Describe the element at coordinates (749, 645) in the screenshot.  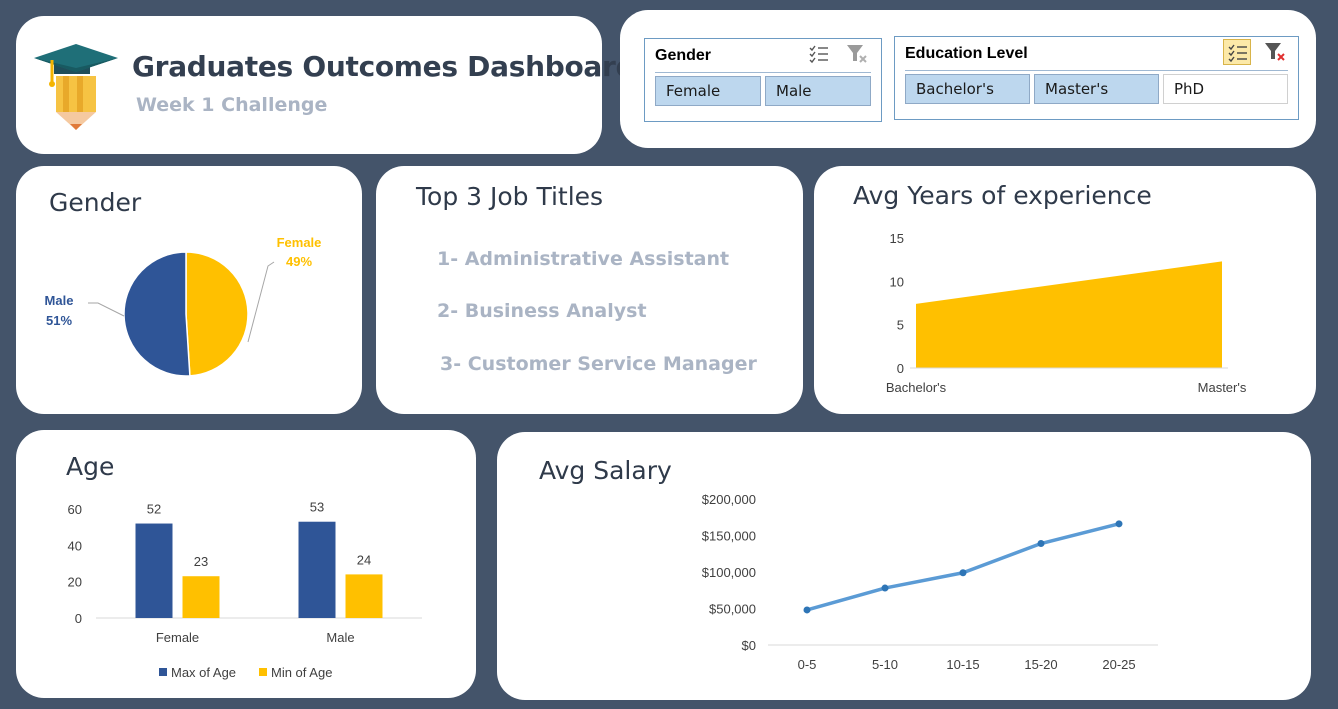
I see `y-tick-label: $0` at that location.